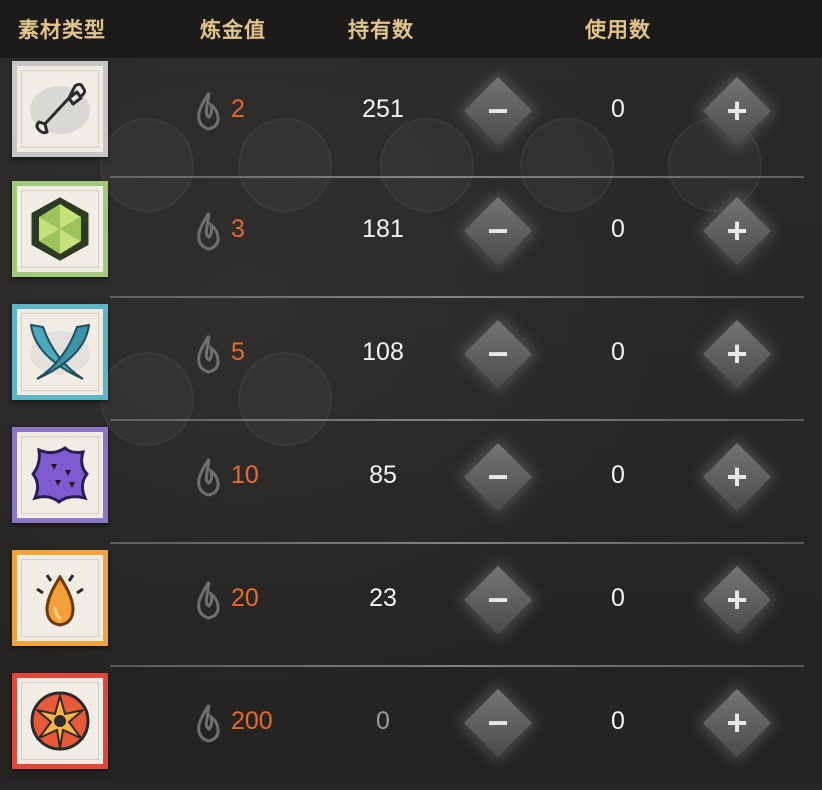 The image size is (822, 790). Describe the element at coordinates (383, 598) in the screenshot. I see `owned-count: 23` at that location.